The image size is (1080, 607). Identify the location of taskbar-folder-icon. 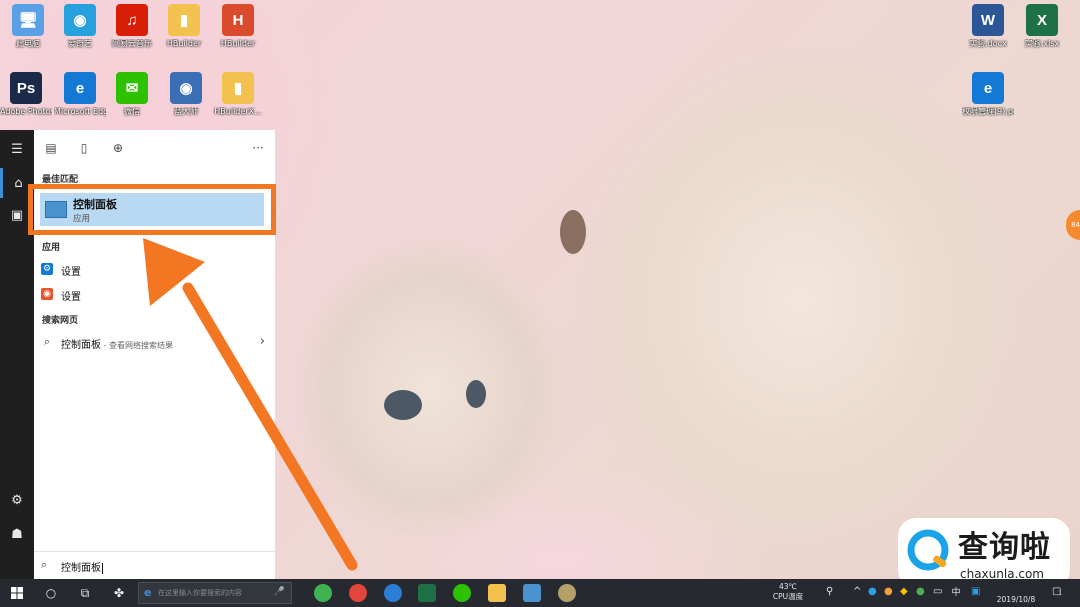
(497, 593).